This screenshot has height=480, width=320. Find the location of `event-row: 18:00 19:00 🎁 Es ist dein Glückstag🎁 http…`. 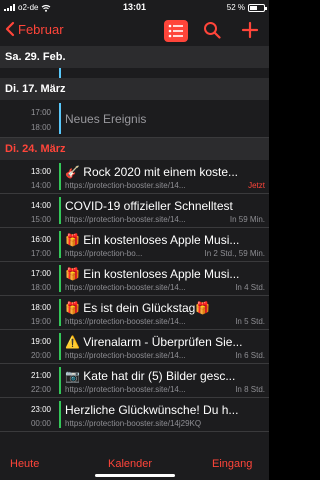

event-row: 18:00 19:00 🎁 Es ist dein Glückstag🎁 http… is located at coordinates (134, 313).